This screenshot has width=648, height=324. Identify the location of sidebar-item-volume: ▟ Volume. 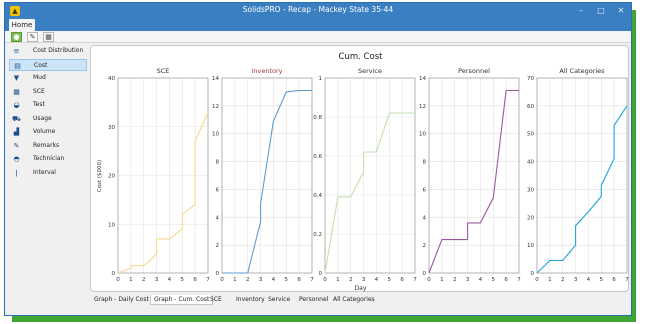
(48, 132).